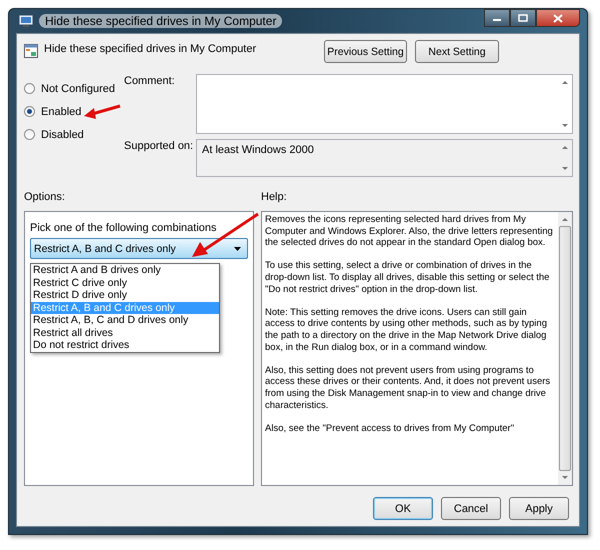 This screenshot has height=550, width=600. I want to click on options-label: Options:, so click(45, 198).